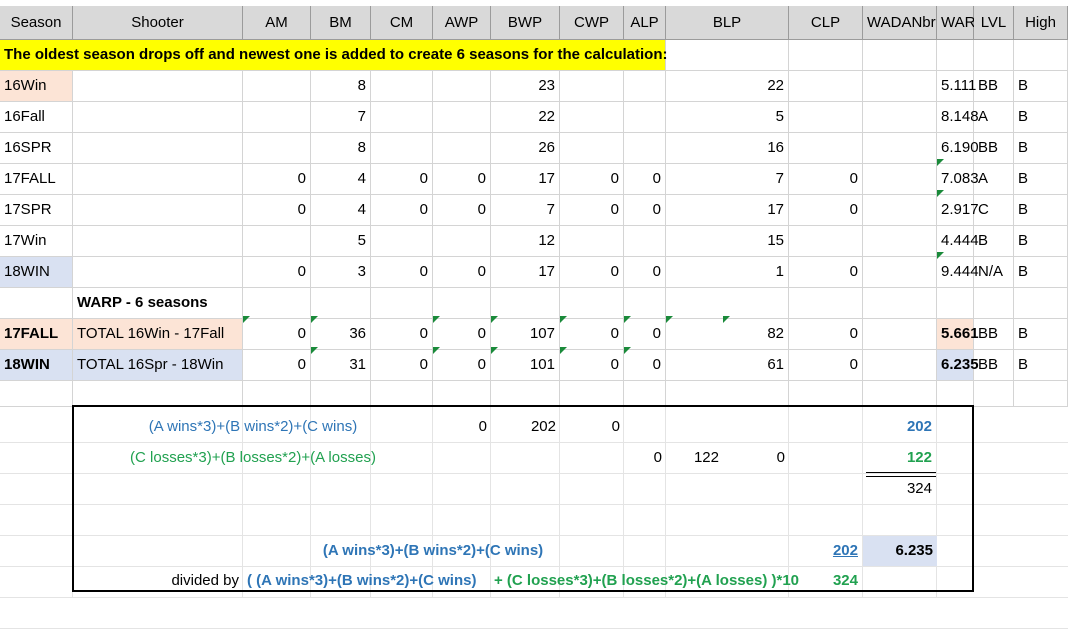 The width and height of the screenshot is (1068, 629). Describe the element at coordinates (727, 365) in the screenshot. I see `total-blp: 61` at that location.